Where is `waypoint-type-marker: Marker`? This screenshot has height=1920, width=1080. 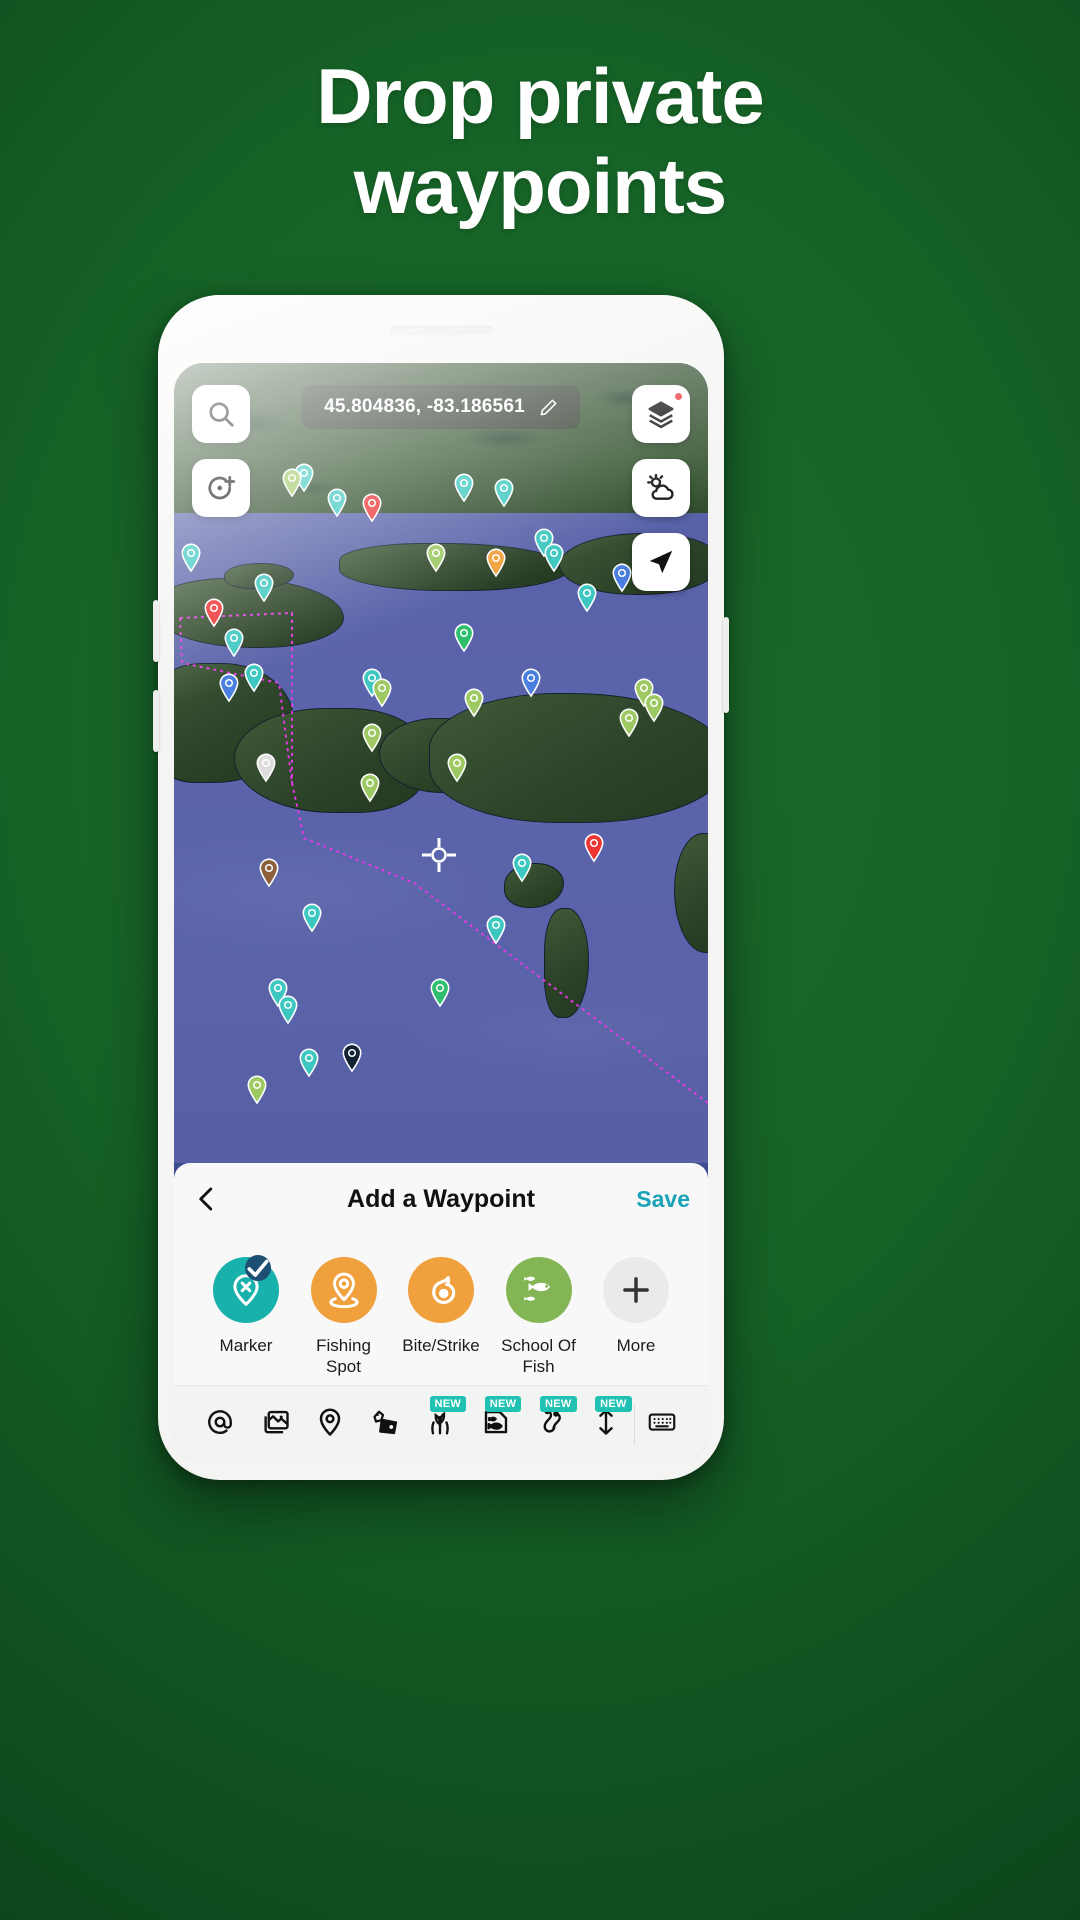
waypoint-type-marker: Marker is located at coordinates (246, 1305).